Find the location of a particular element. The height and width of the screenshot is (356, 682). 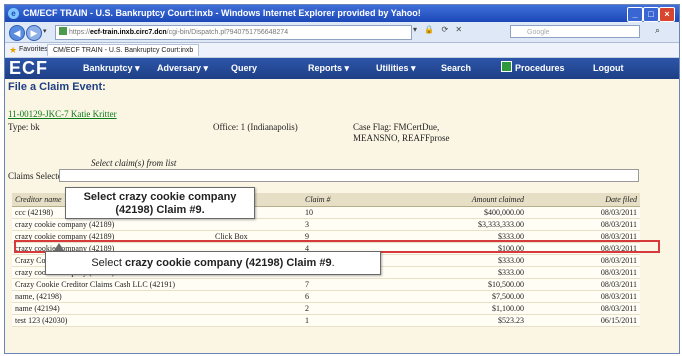

secure-page-icon is located at coordinates (63, 31).